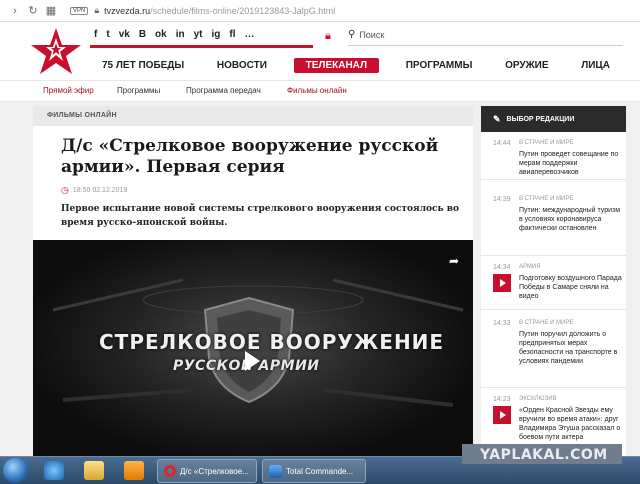 The image size is (640, 484). What do you see at coordinates (502, 267) in the screenshot?
I see `news-time: 14:34` at bounding box center [502, 267].